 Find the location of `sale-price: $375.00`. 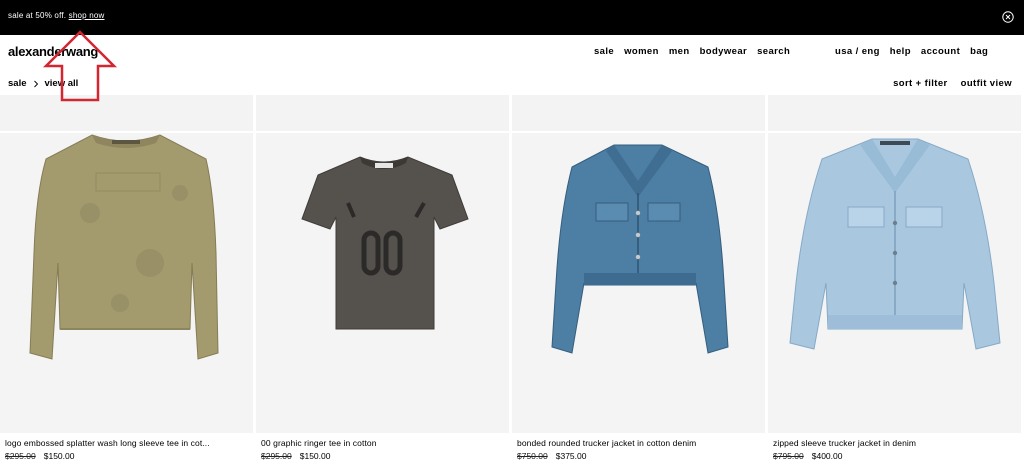

sale-price: $375.00 is located at coordinates (571, 456).